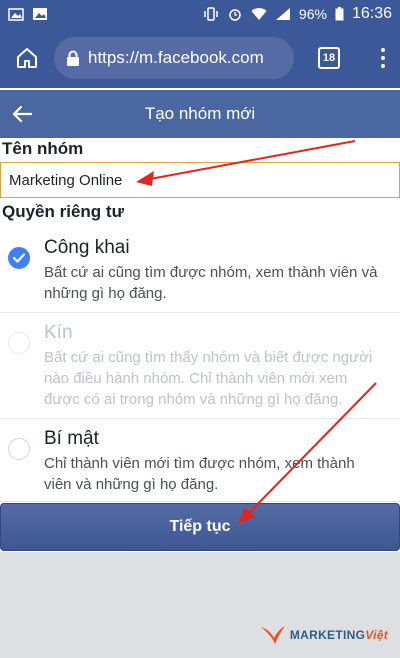 The width and height of the screenshot is (400, 658). What do you see at coordinates (312, 14) in the screenshot?
I see `battery-percent: 96%` at bounding box center [312, 14].